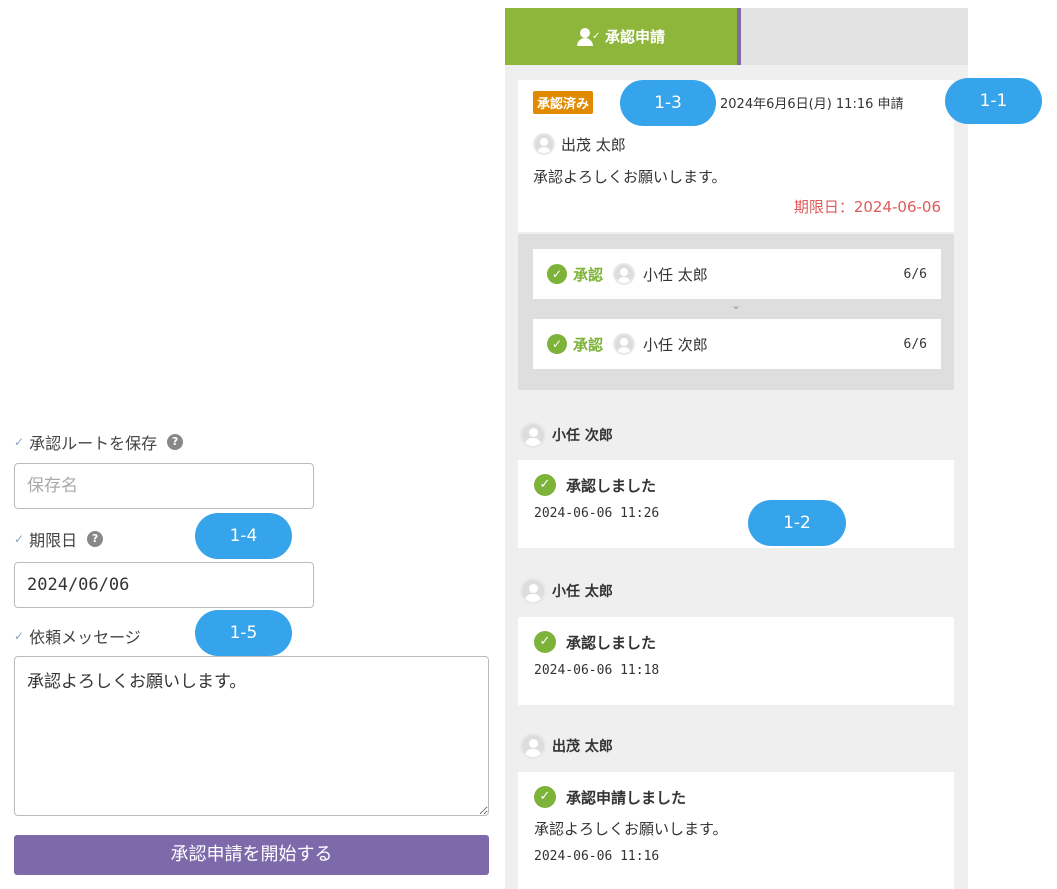 The image size is (1057, 889). What do you see at coordinates (588, 36) in the screenshot?
I see `user-check-icon: ✓` at bounding box center [588, 36].